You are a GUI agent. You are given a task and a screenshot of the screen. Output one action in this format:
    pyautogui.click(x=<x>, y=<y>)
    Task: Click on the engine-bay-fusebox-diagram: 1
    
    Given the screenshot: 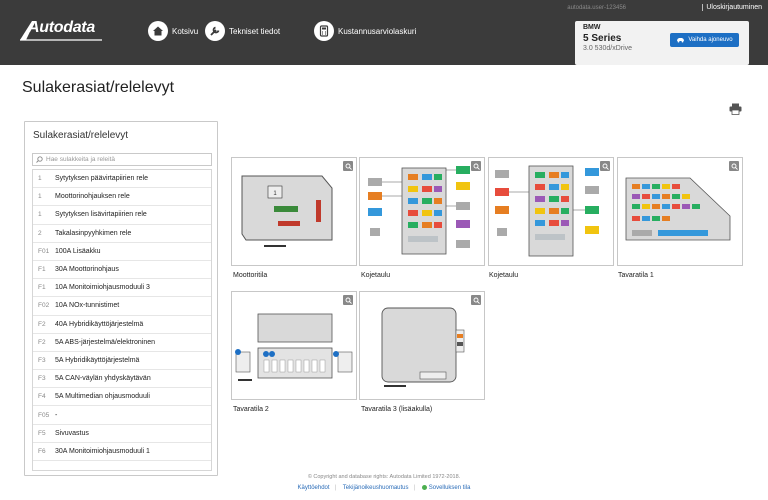 What is the action you would take?
    pyautogui.click(x=287, y=211)
    